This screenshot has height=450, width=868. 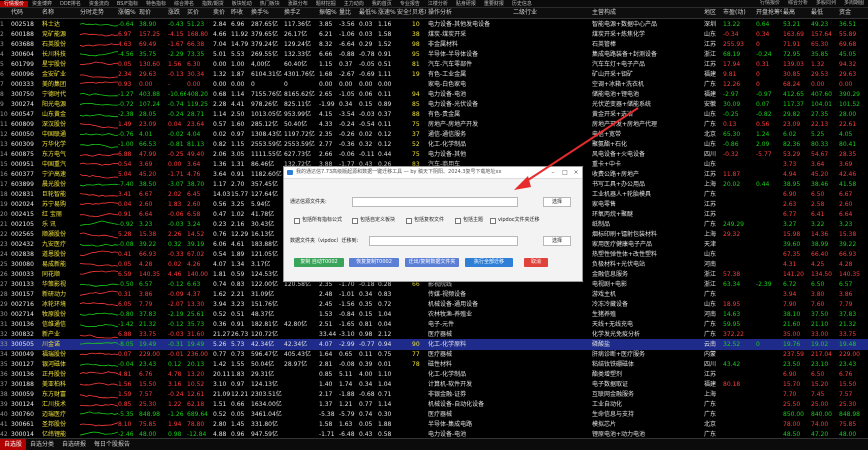 I want to click on column-header-turnover: 换手%, so click(x=267, y=13).